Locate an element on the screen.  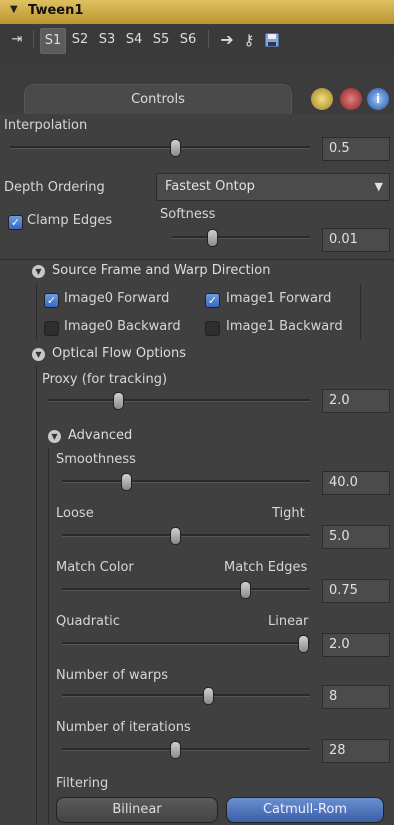
warps-label: Number of warps is located at coordinates (112, 675).